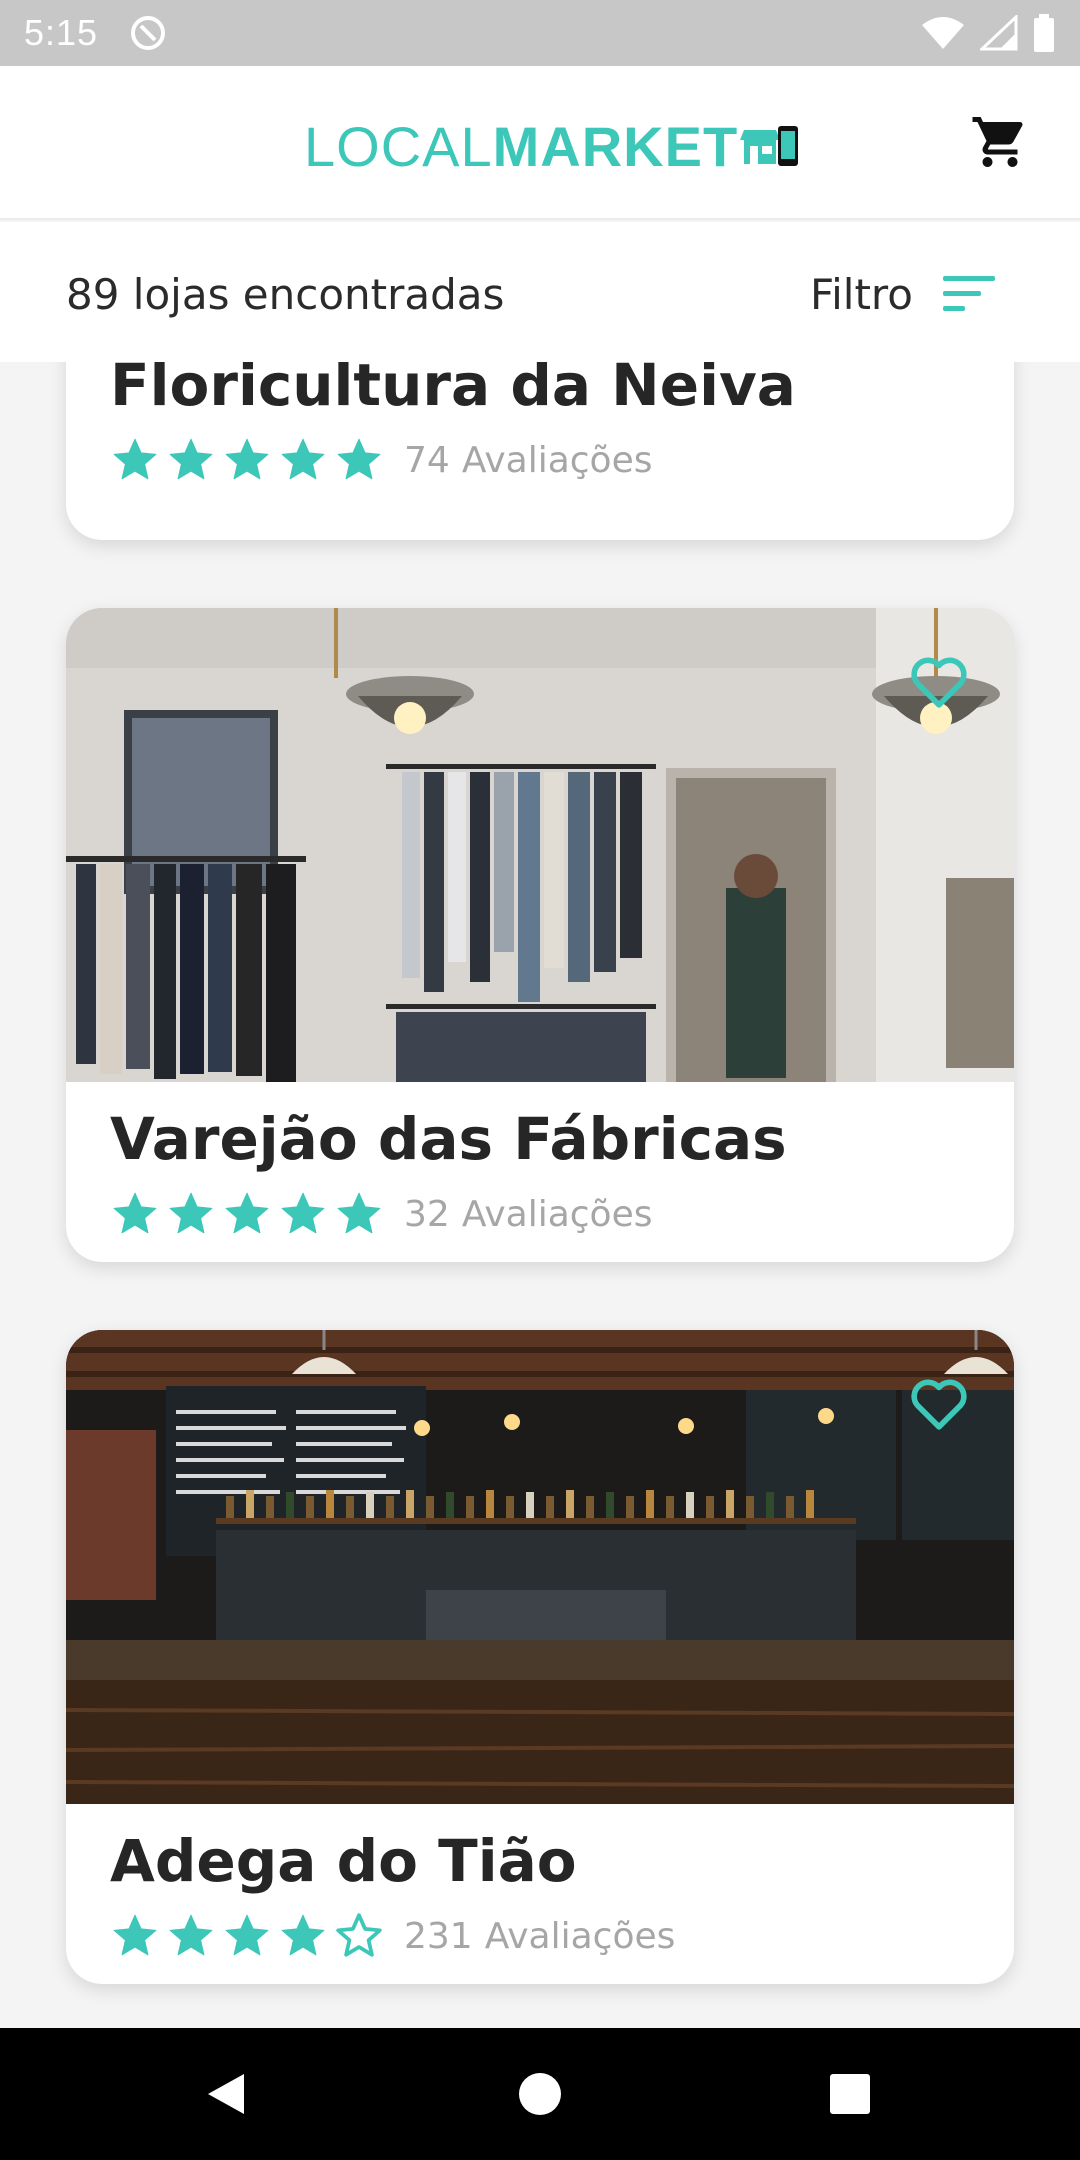 This screenshot has width=1080, height=2160. What do you see at coordinates (861, 294) in the screenshot?
I see `filter-label: Filtro` at bounding box center [861, 294].